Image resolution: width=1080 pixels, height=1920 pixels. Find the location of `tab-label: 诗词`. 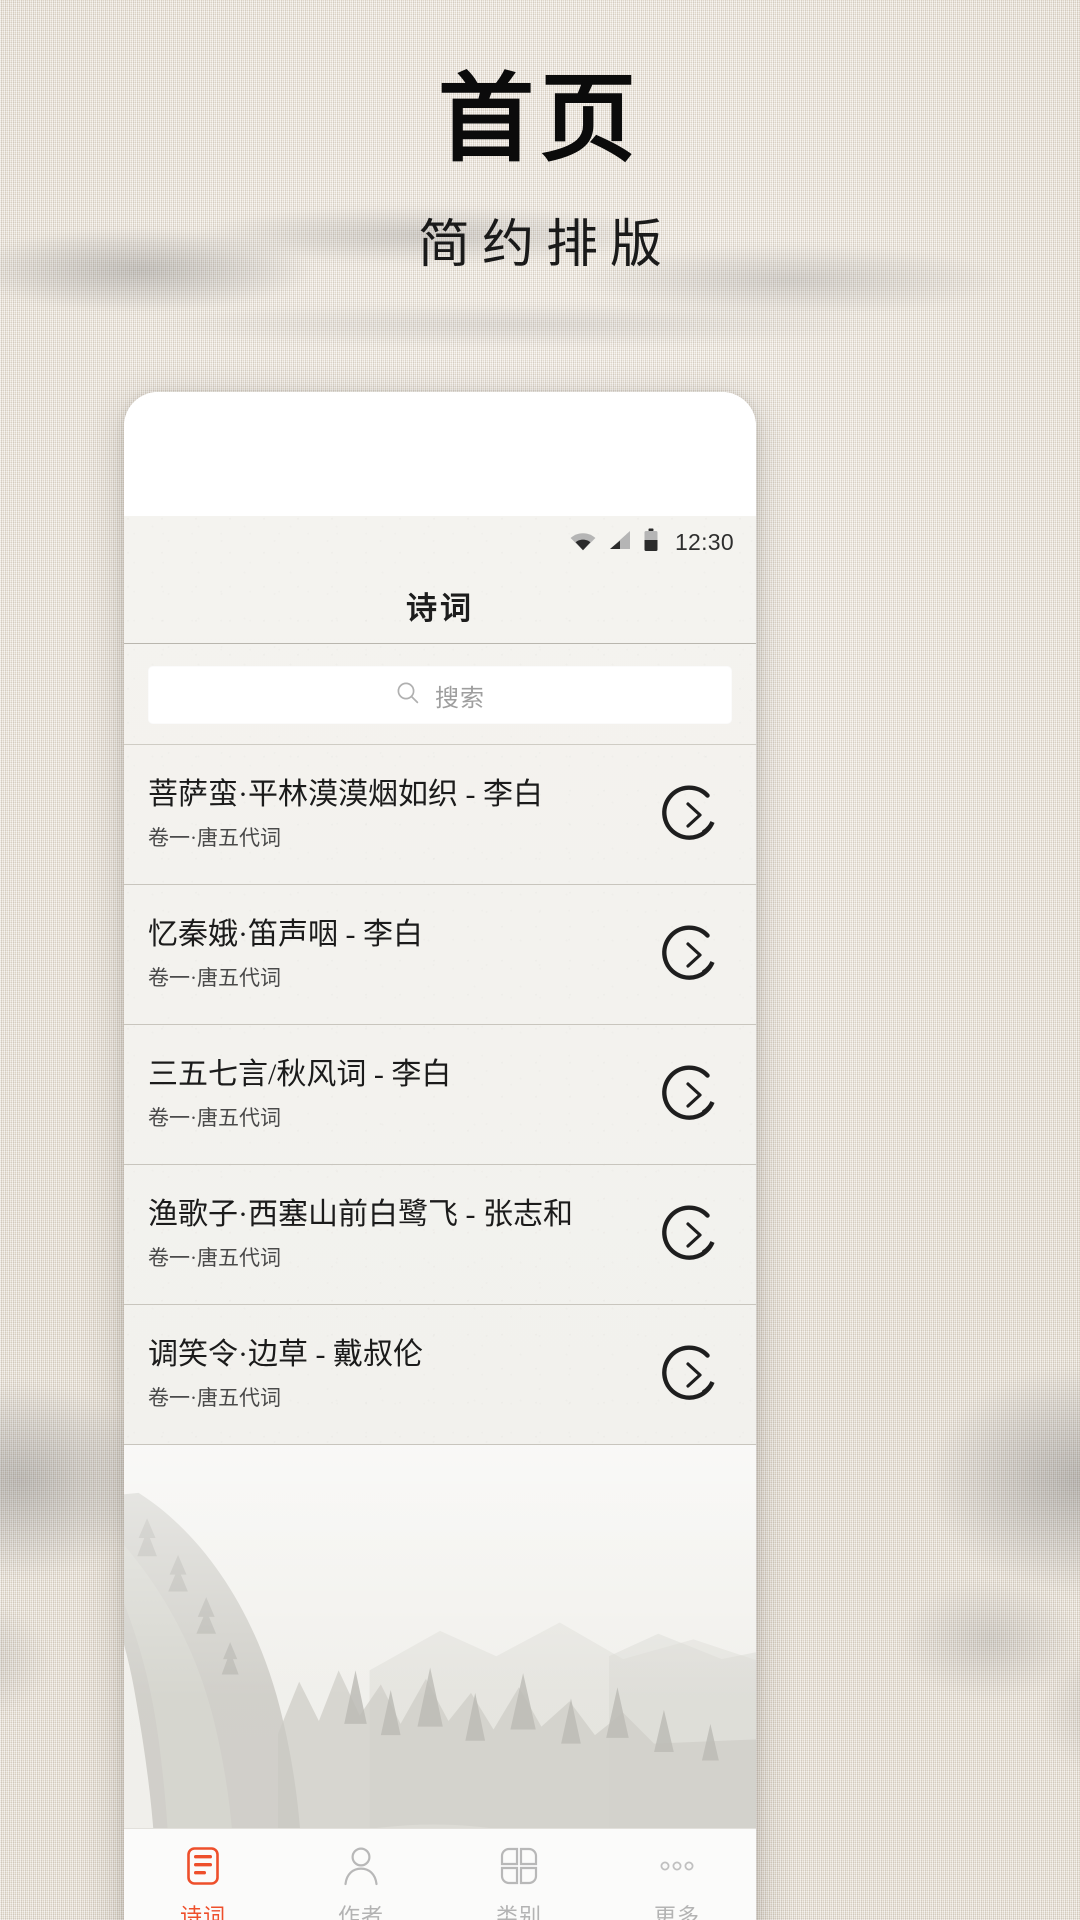

tab-label: 诗词 is located at coordinates (202, 1912).